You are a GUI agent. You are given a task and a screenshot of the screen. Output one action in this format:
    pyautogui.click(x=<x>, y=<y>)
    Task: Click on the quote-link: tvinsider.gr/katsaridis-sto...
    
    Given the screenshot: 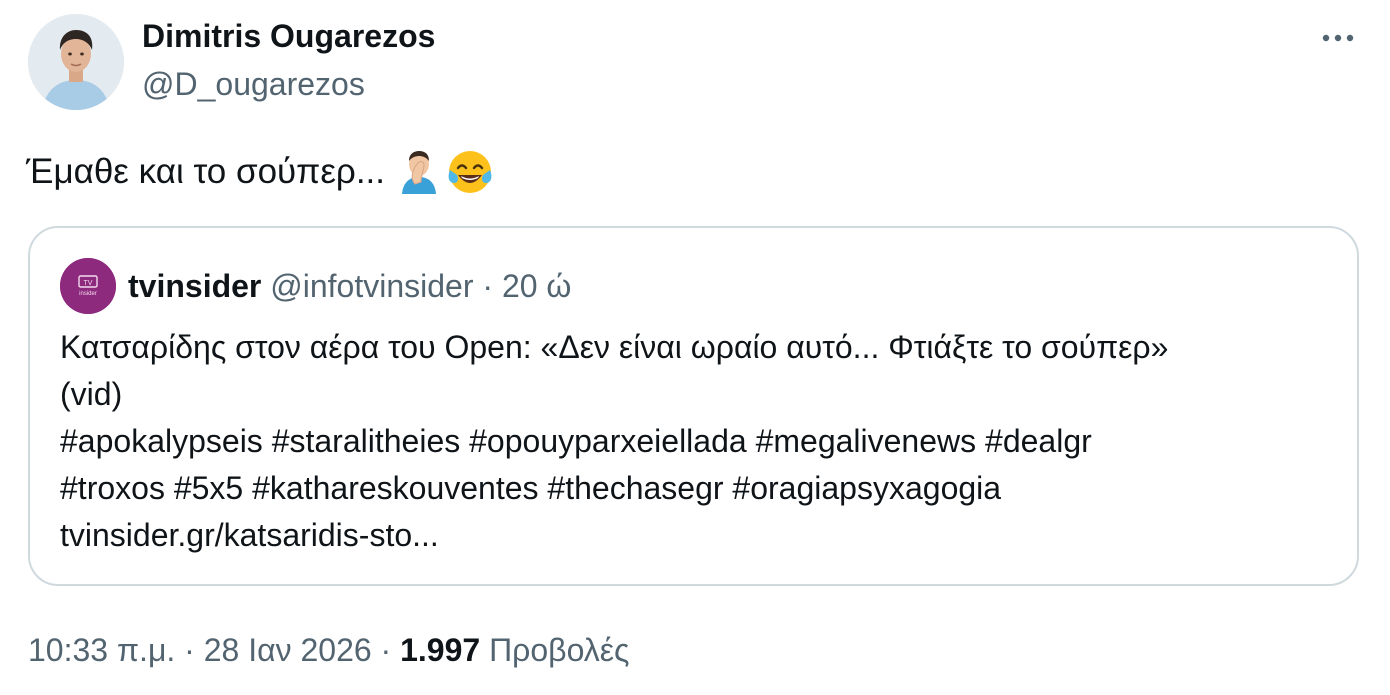 What is the action you would take?
    pyautogui.click(x=697, y=535)
    